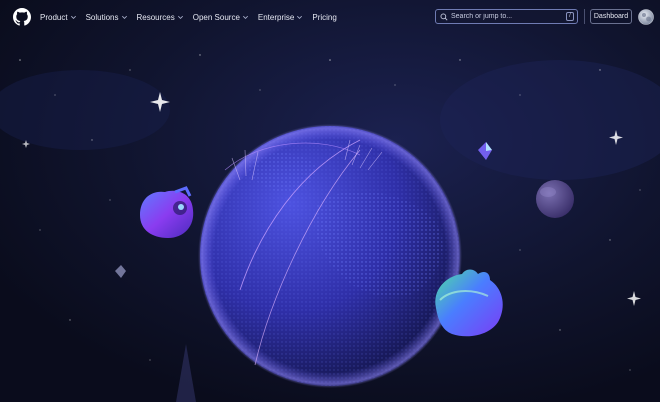 This screenshot has width=660, height=402. Describe the element at coordinates (611, 16) in the screenshot. I see `dashboard-button: Dashboard` at that location.